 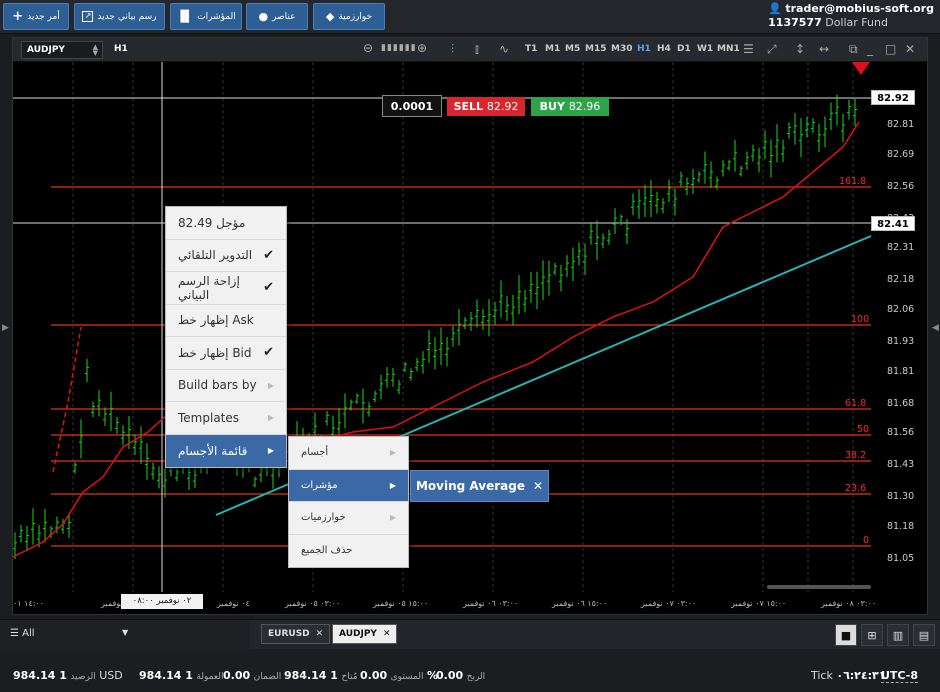 I want to click on user-icon: 👤, so click(x=775, y=8).